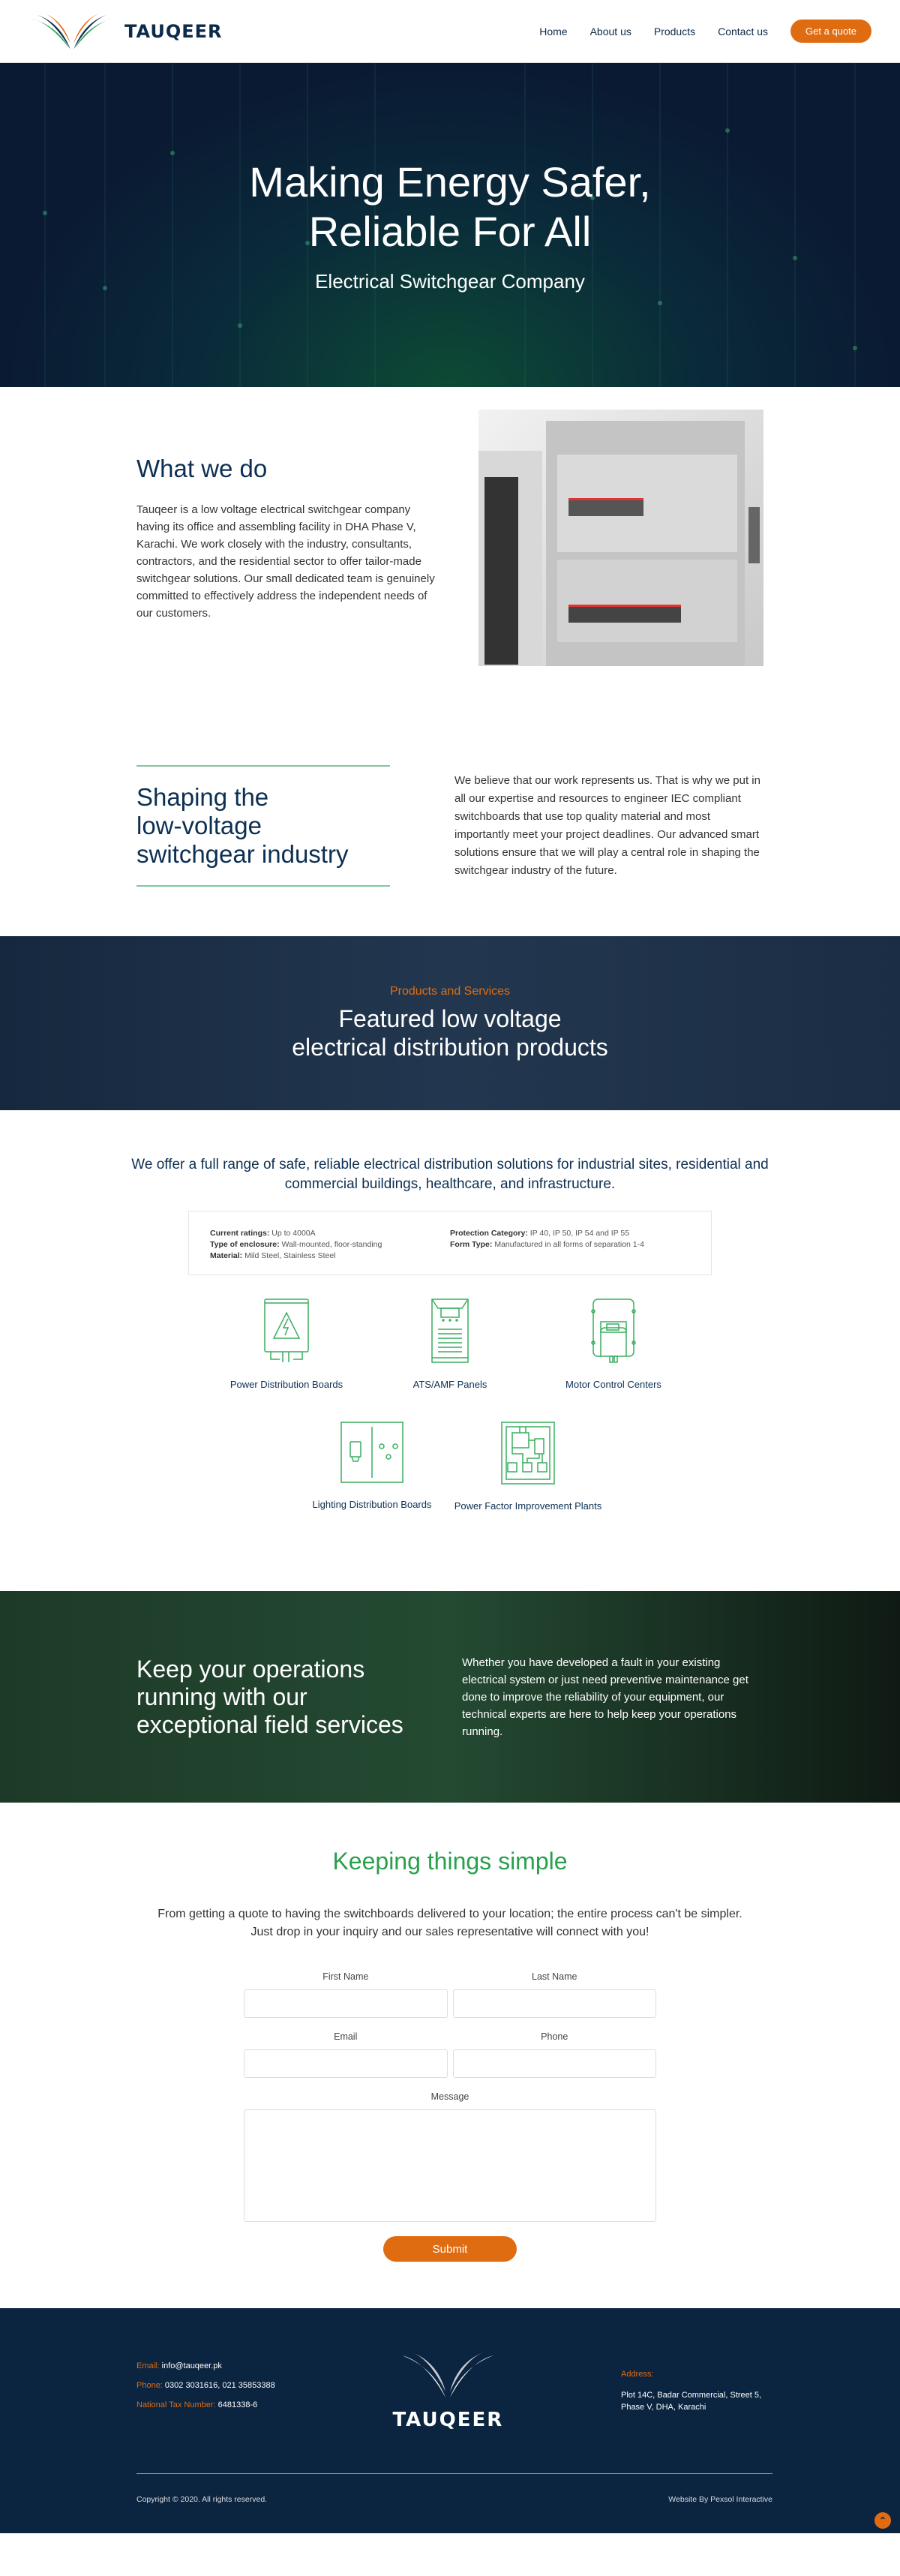 The height and width of the screenshot is (2576, 900). I want to click on footer-phone: Phone: 0302 3031616, 021 35853388, so click(205, 2385).